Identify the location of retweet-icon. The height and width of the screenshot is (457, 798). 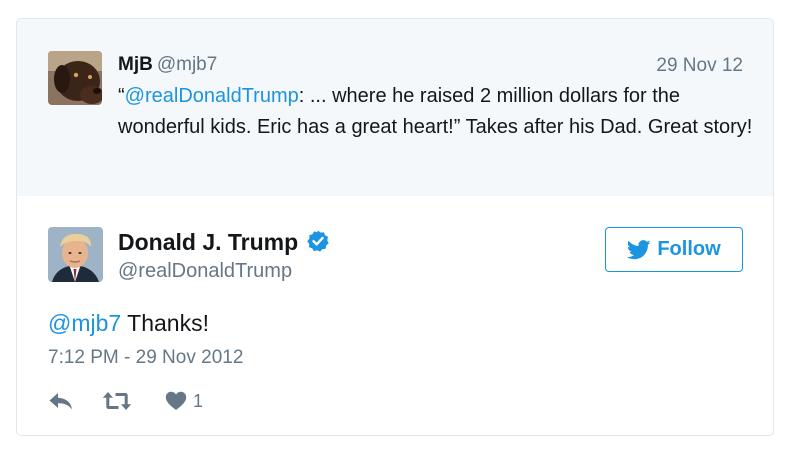
(117, 401).